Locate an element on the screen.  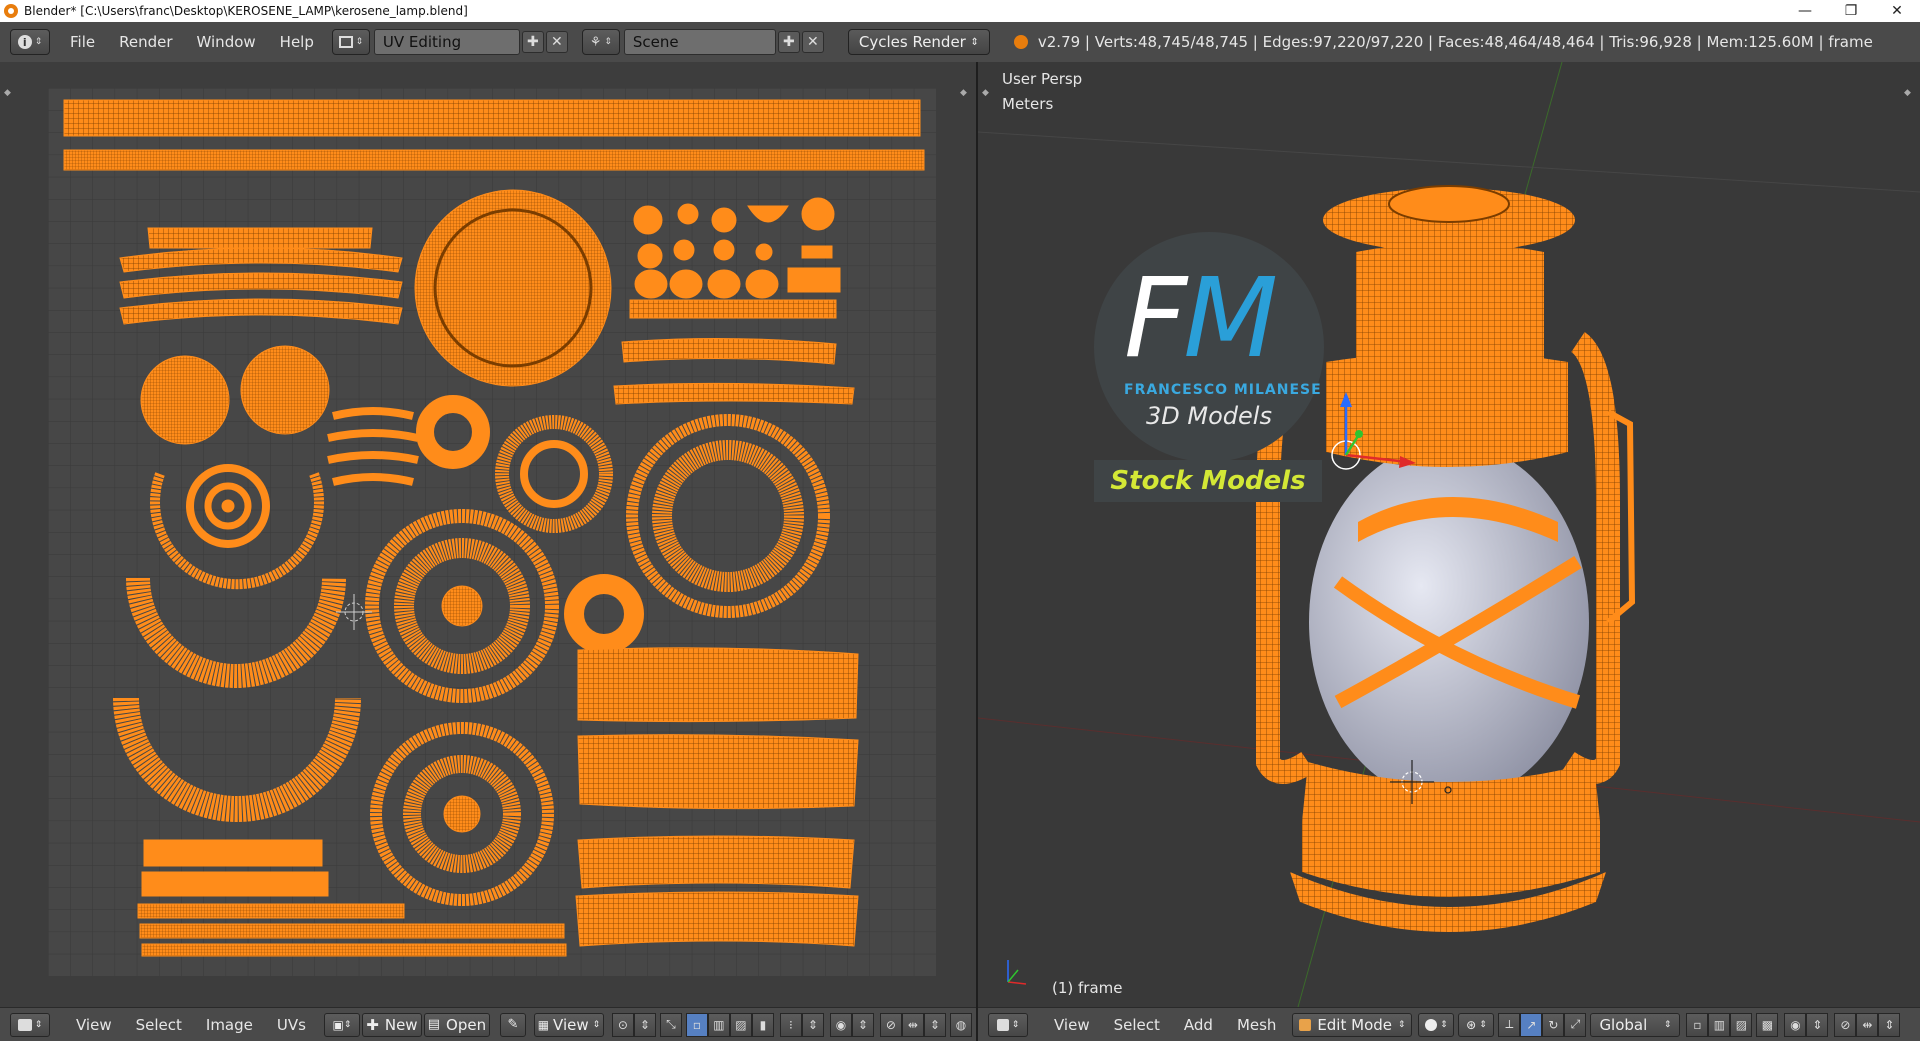
interaction-mode-label: Edit Mode is located at coordinates (1354, 1024).